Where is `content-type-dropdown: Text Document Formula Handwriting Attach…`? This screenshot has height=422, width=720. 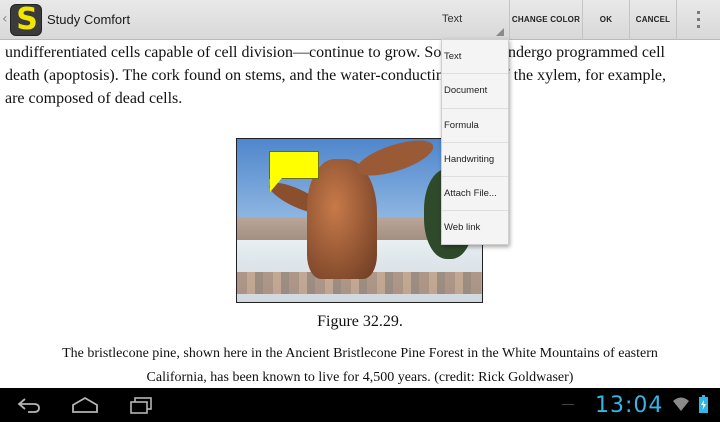 content-type-dropdown: Text Document Formula Handwriting Attach… is located at coordinates (475, 142).